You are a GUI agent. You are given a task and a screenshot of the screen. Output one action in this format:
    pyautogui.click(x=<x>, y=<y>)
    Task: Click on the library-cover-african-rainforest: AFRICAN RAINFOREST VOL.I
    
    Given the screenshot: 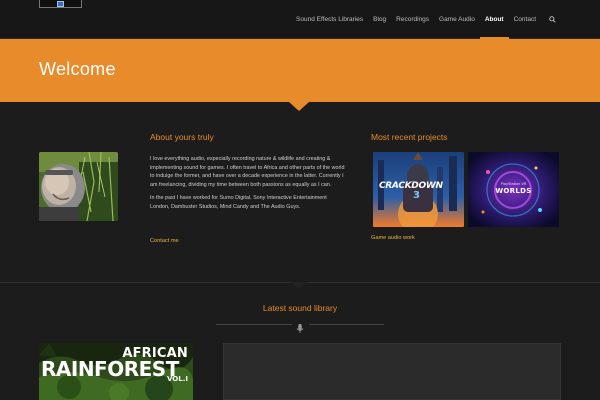 What is the action you would take?
    pyautogui.click(x=116, y=371)
    